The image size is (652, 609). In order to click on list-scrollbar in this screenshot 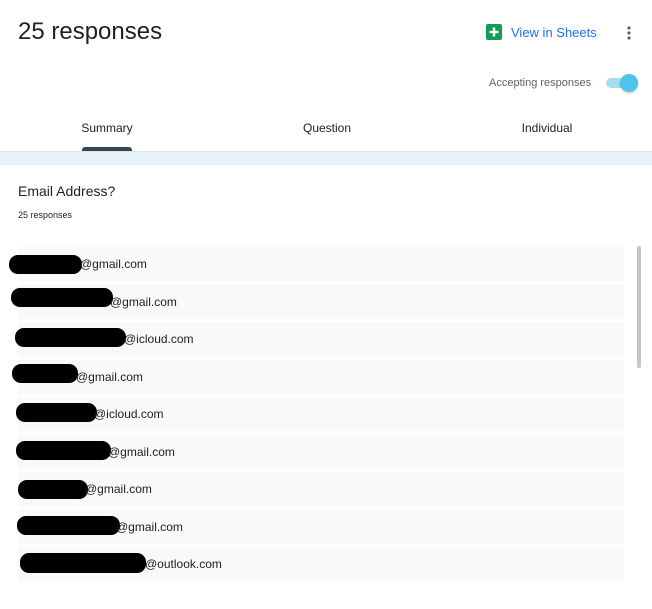, I will do `click(639, 307)`.